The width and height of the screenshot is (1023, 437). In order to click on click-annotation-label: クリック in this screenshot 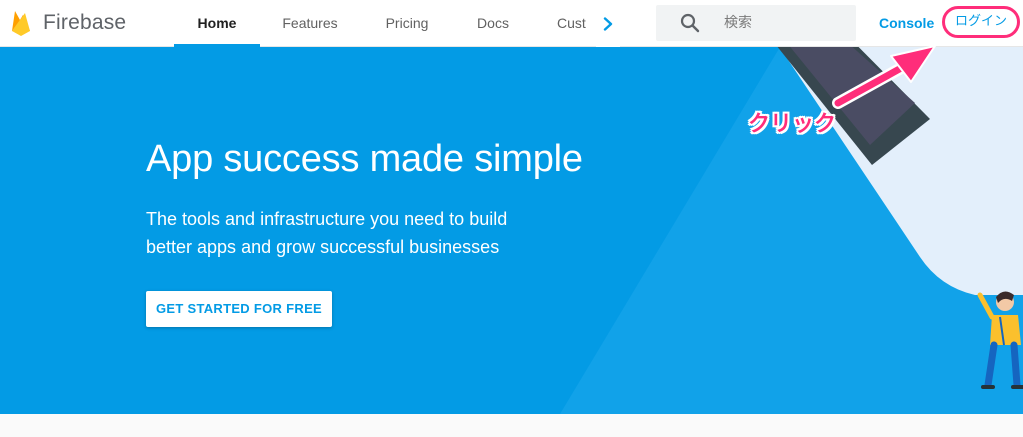, I will do `click(792, 124)`.